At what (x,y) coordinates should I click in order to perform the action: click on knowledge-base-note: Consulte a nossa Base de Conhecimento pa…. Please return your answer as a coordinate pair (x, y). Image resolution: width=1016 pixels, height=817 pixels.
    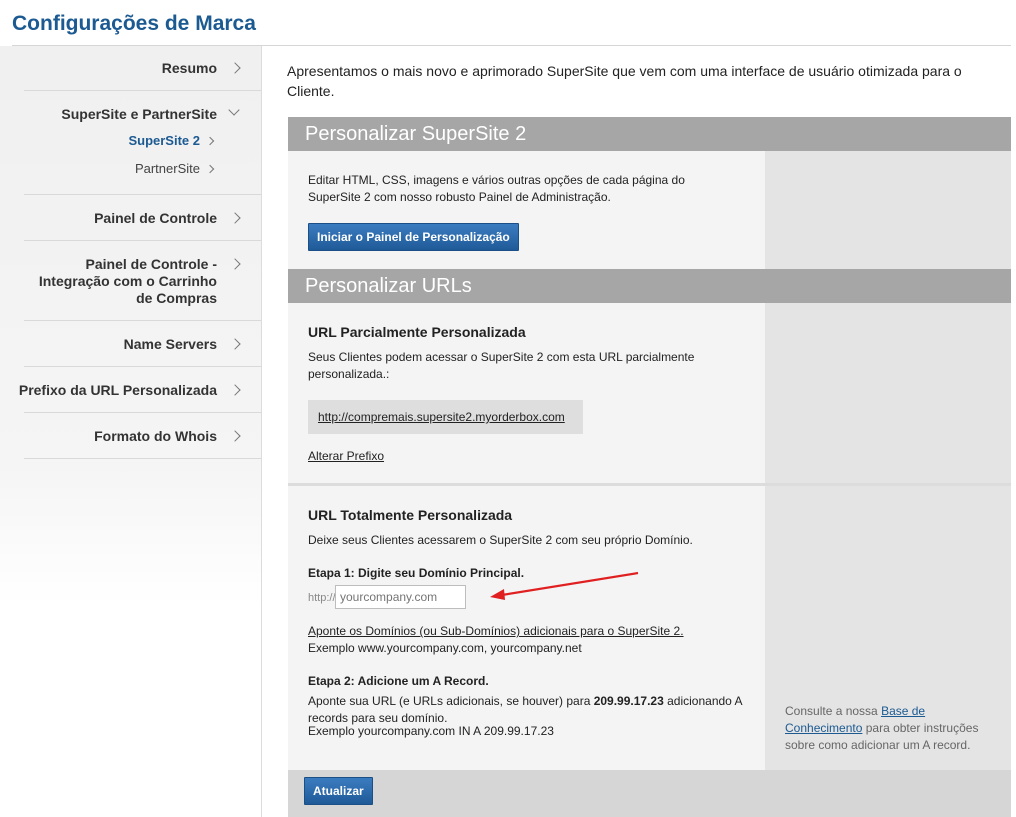
    Looking at the image, I should click on (890, 728).